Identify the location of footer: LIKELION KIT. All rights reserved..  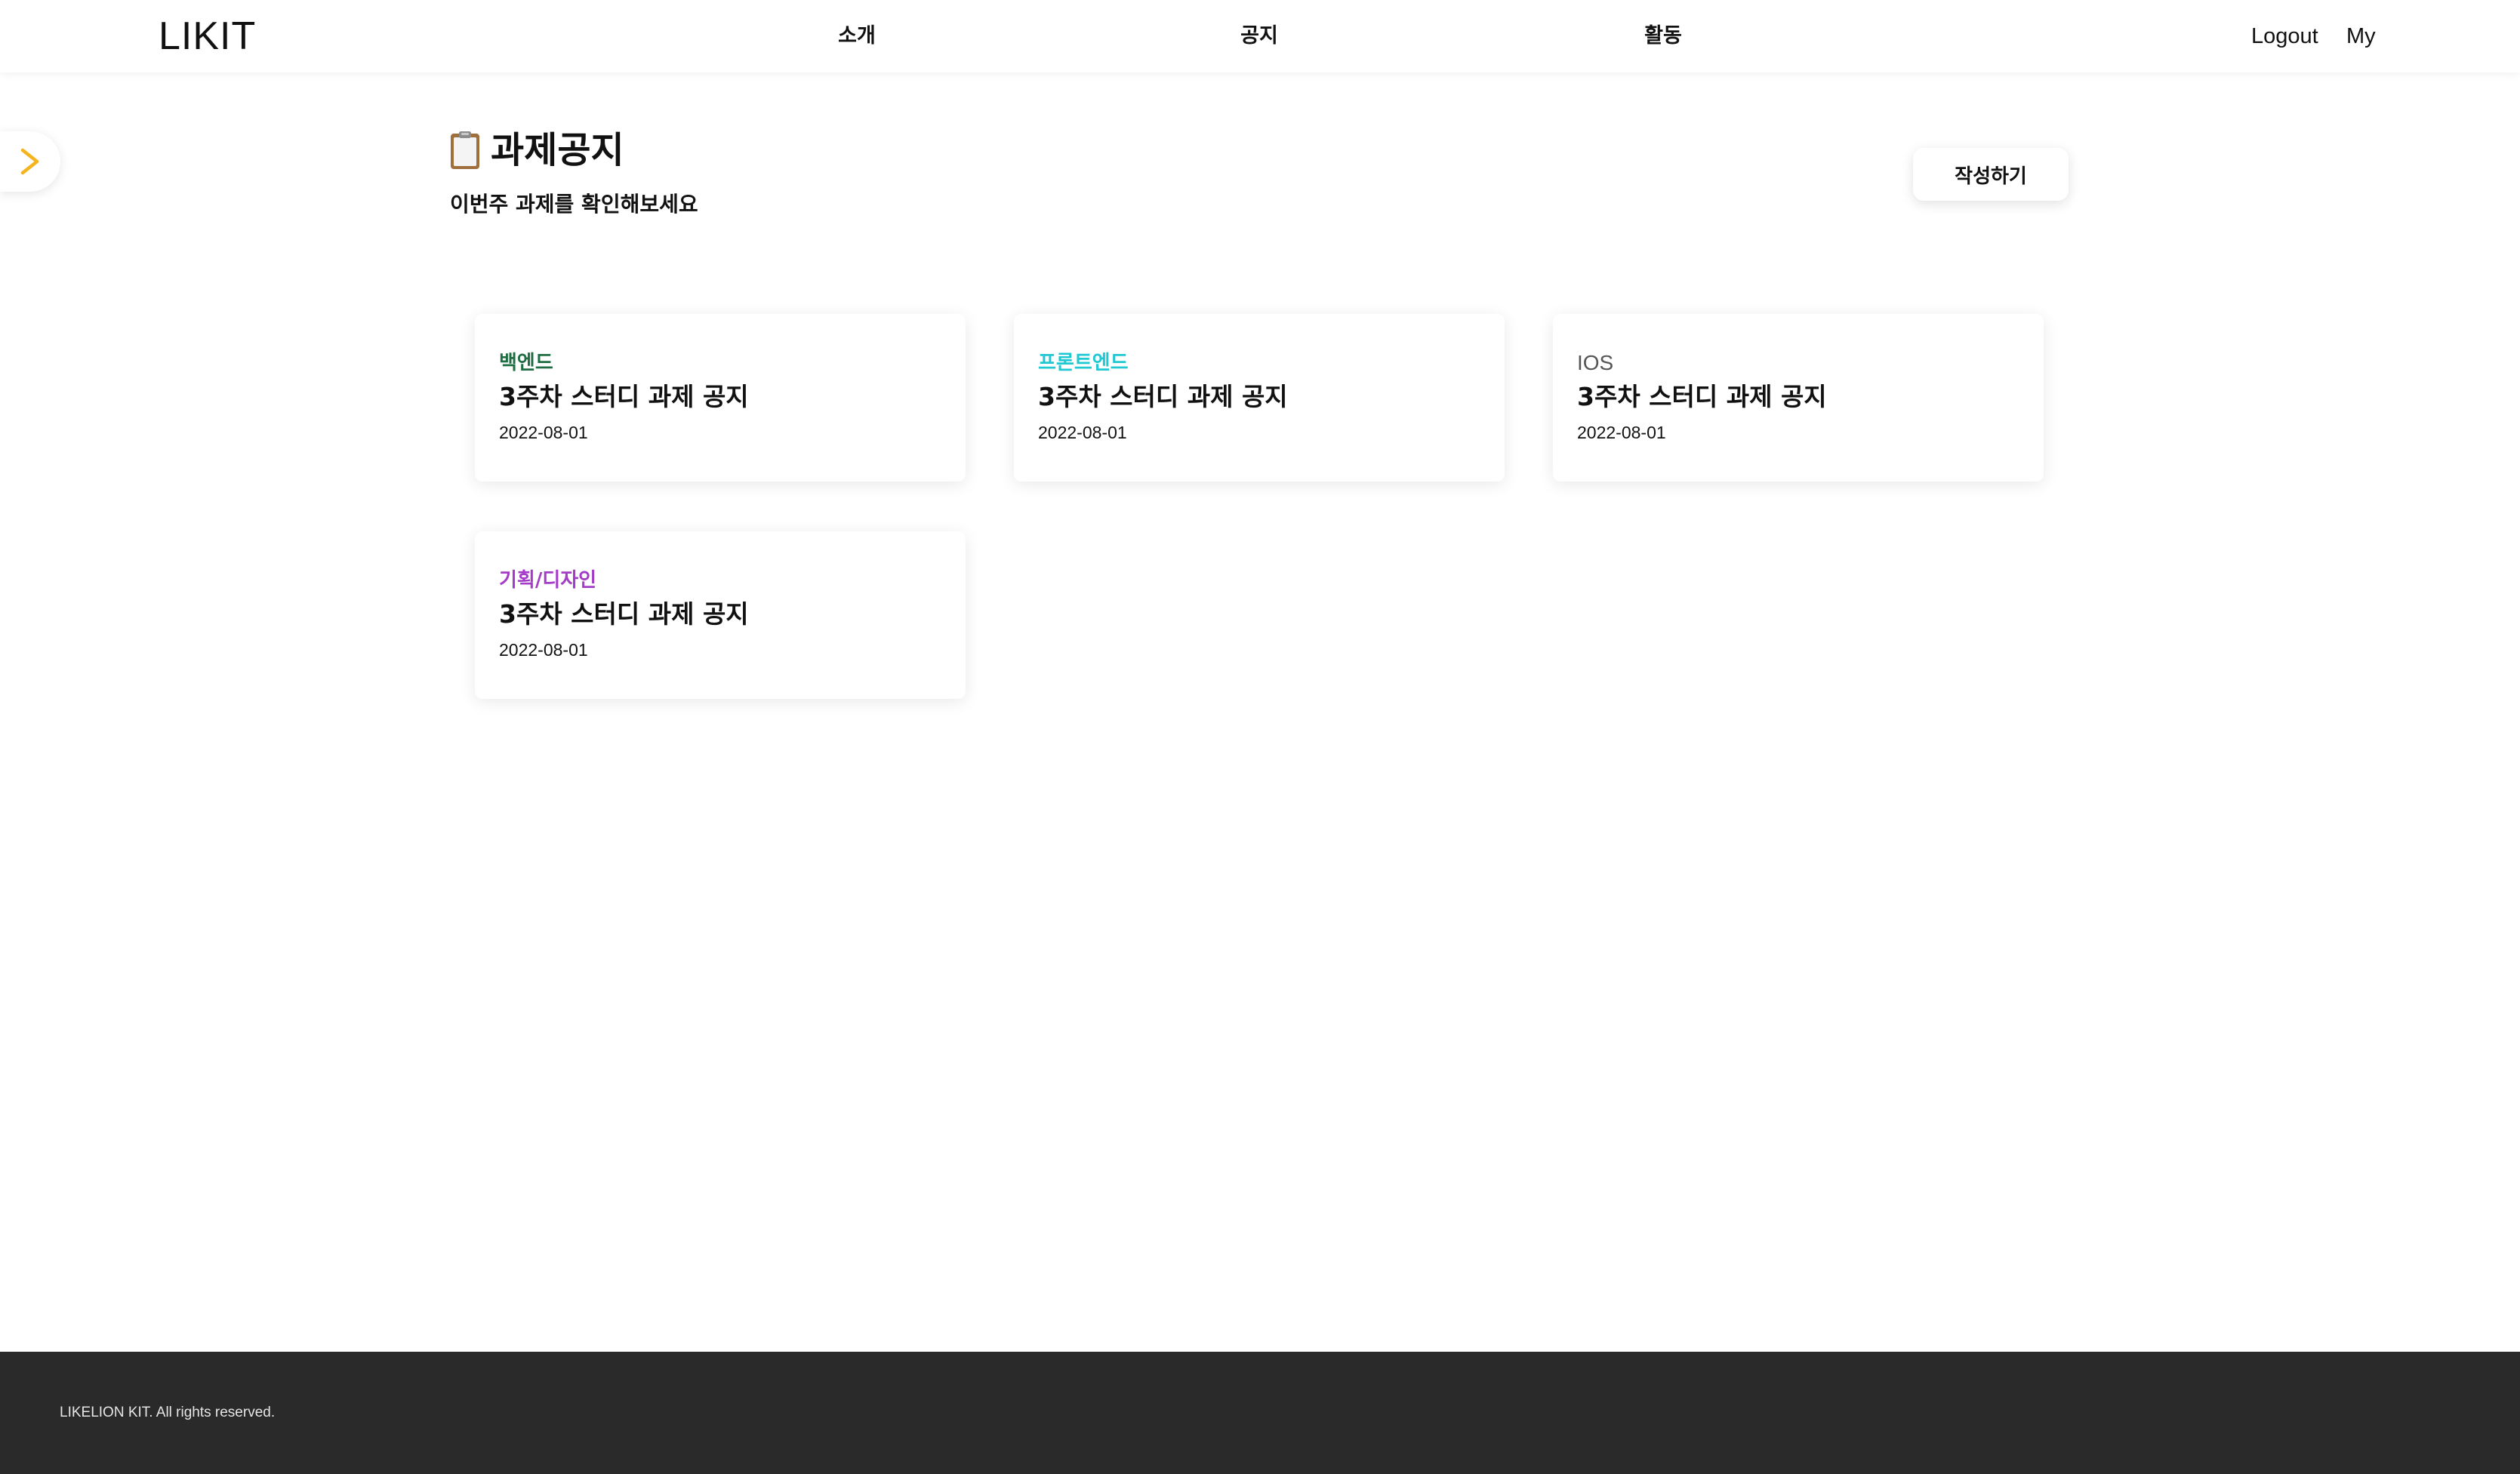
(1260, 1413).